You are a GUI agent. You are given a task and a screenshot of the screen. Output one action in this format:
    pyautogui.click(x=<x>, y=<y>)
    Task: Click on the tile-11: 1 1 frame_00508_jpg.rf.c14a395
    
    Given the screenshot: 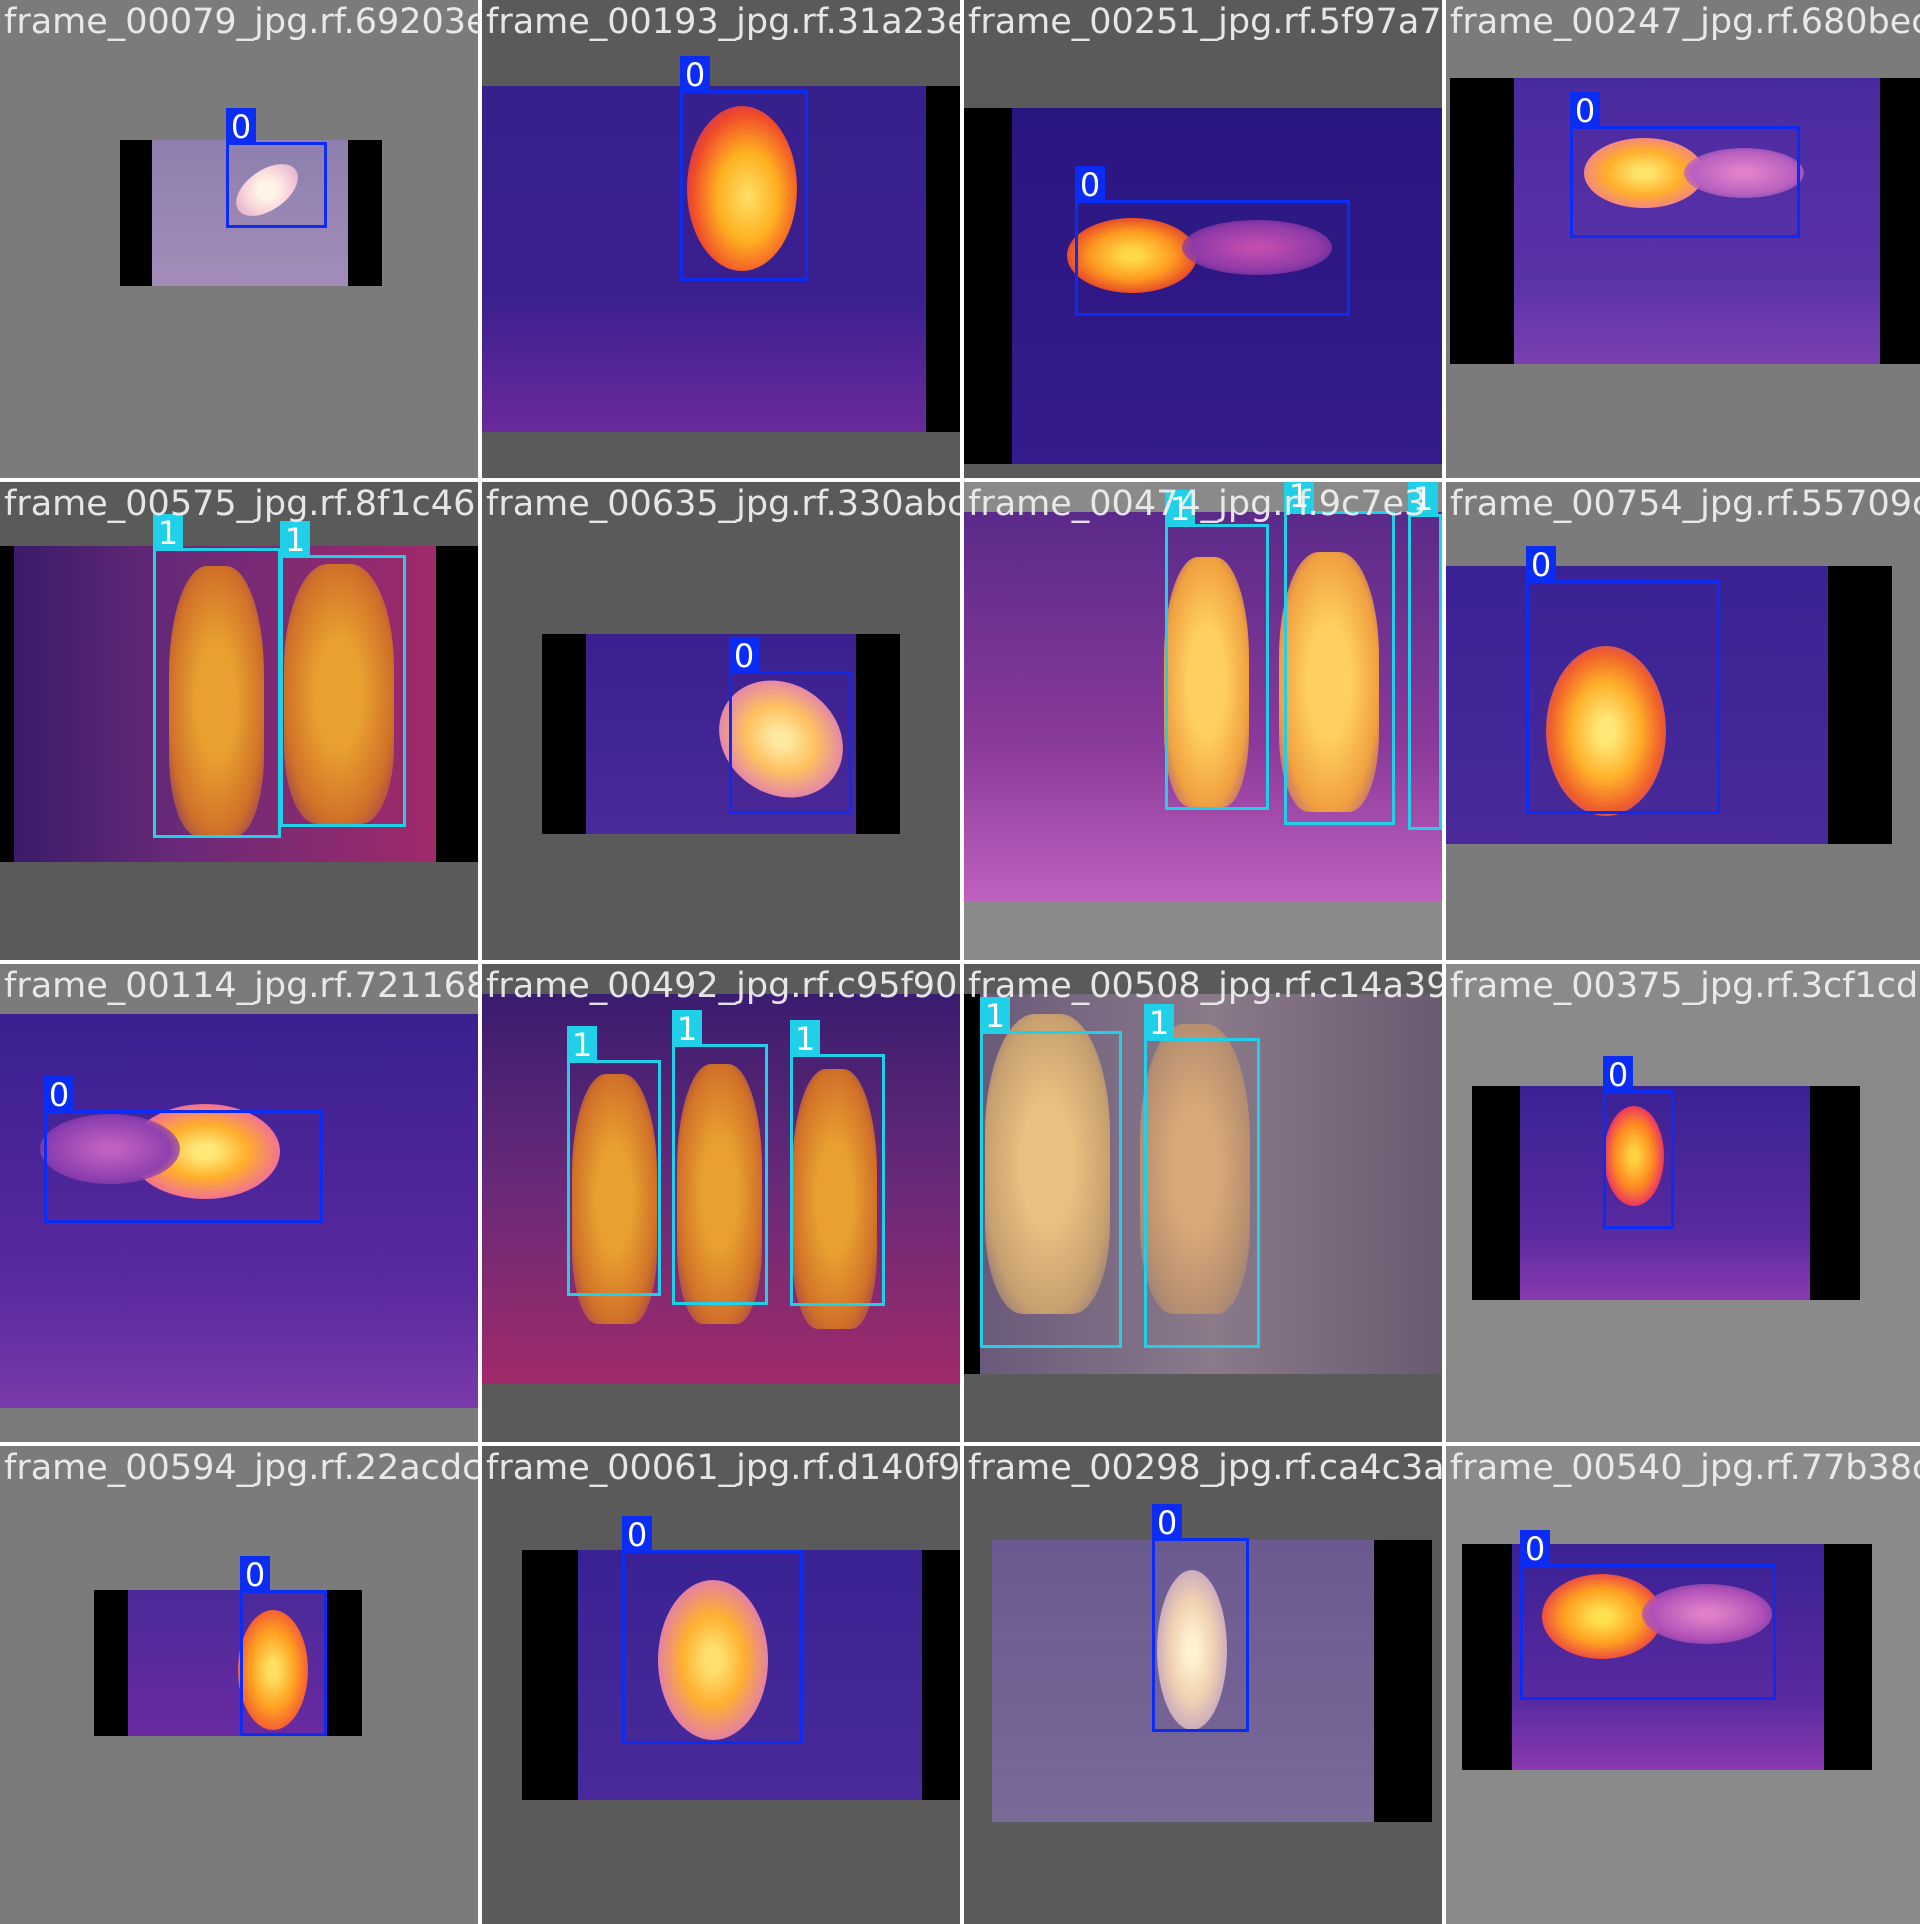 What is the action you would take?
    pyautogui.click(x=1203, y=1203)
    